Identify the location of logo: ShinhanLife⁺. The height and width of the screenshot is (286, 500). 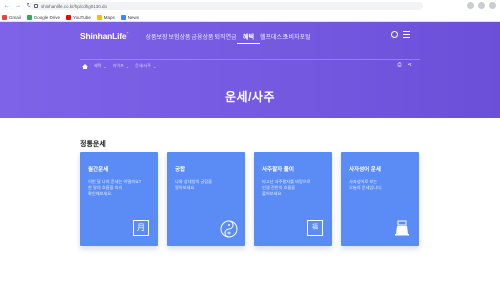
(104, 36).